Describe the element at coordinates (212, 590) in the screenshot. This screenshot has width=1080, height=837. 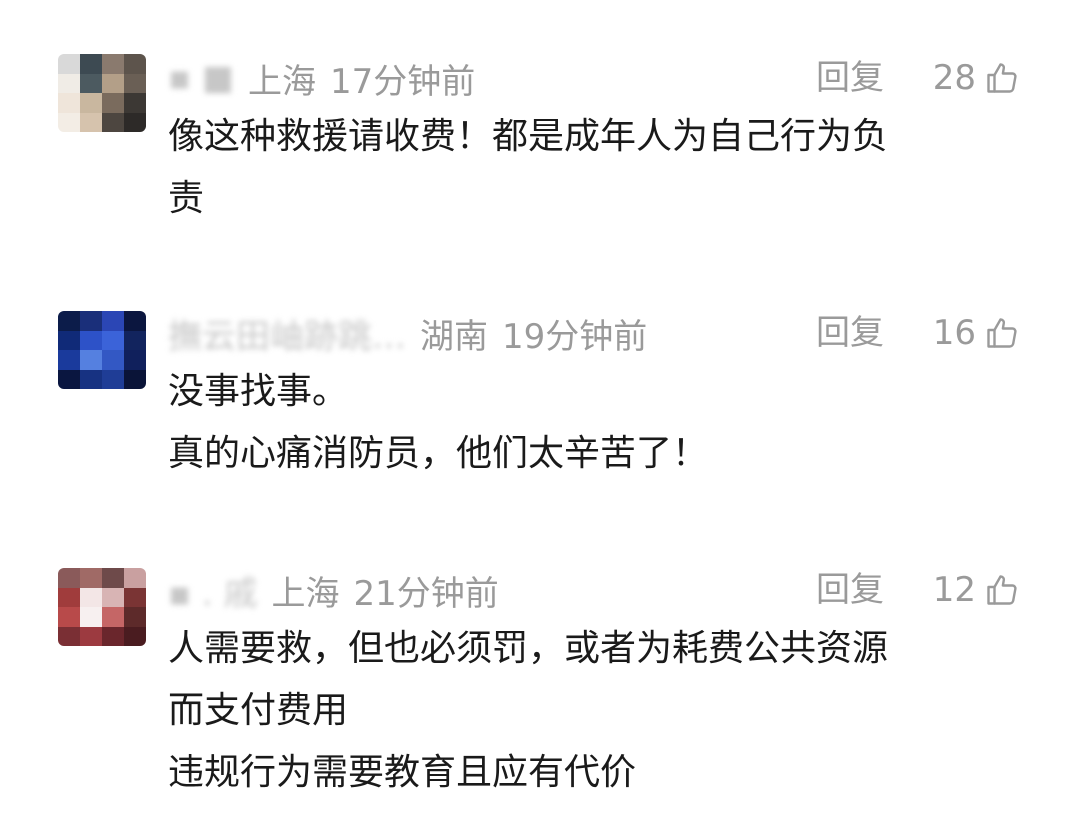
I see `username: ▪ . 戚` at that location.